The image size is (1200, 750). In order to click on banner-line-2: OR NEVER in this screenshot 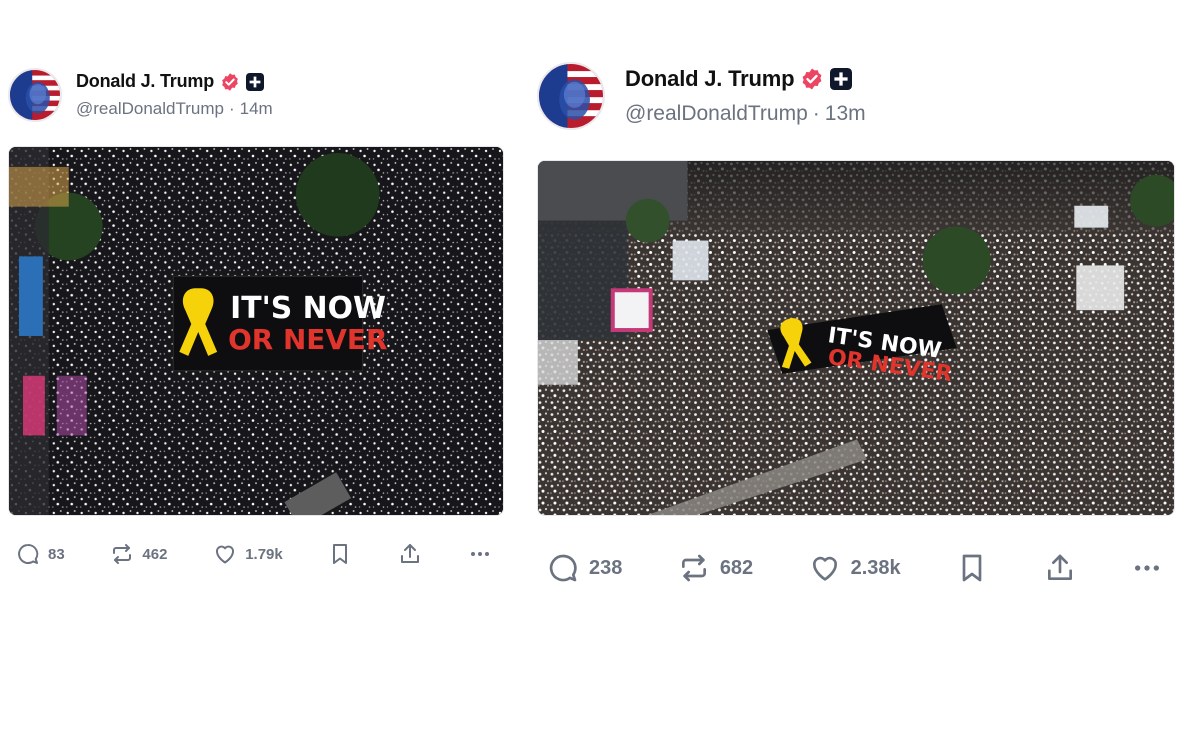, I will do `click(307, 339)`.